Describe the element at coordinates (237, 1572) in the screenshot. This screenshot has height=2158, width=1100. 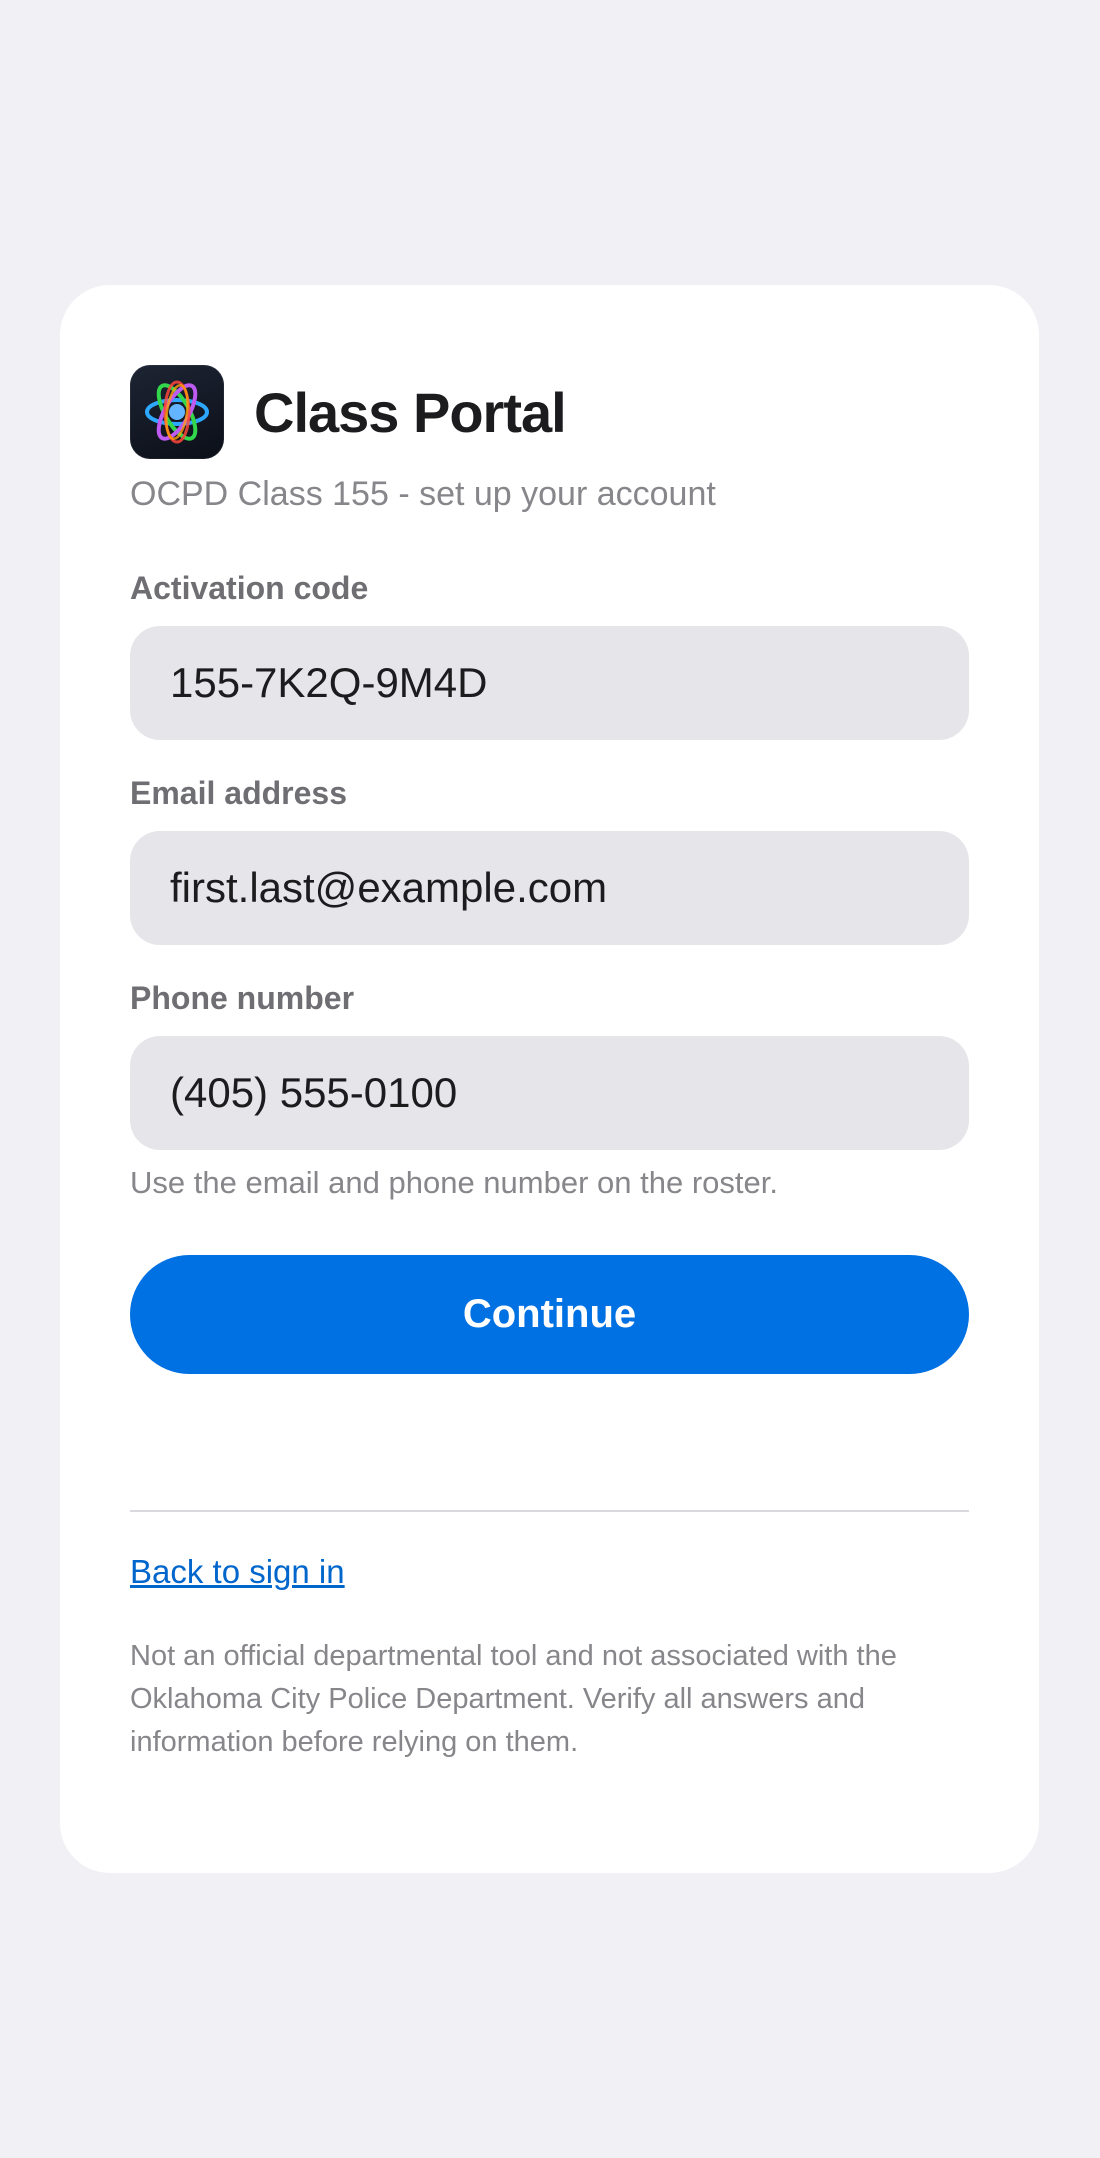
I see `back-to-sign-in-link: Back to sign in` at that location.